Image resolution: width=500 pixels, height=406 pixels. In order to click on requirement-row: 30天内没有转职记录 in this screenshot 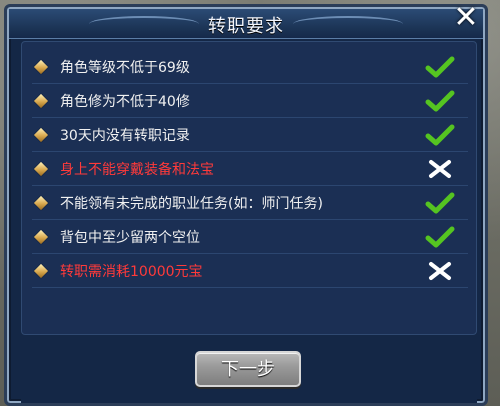, I will do `click(250, 135)`.